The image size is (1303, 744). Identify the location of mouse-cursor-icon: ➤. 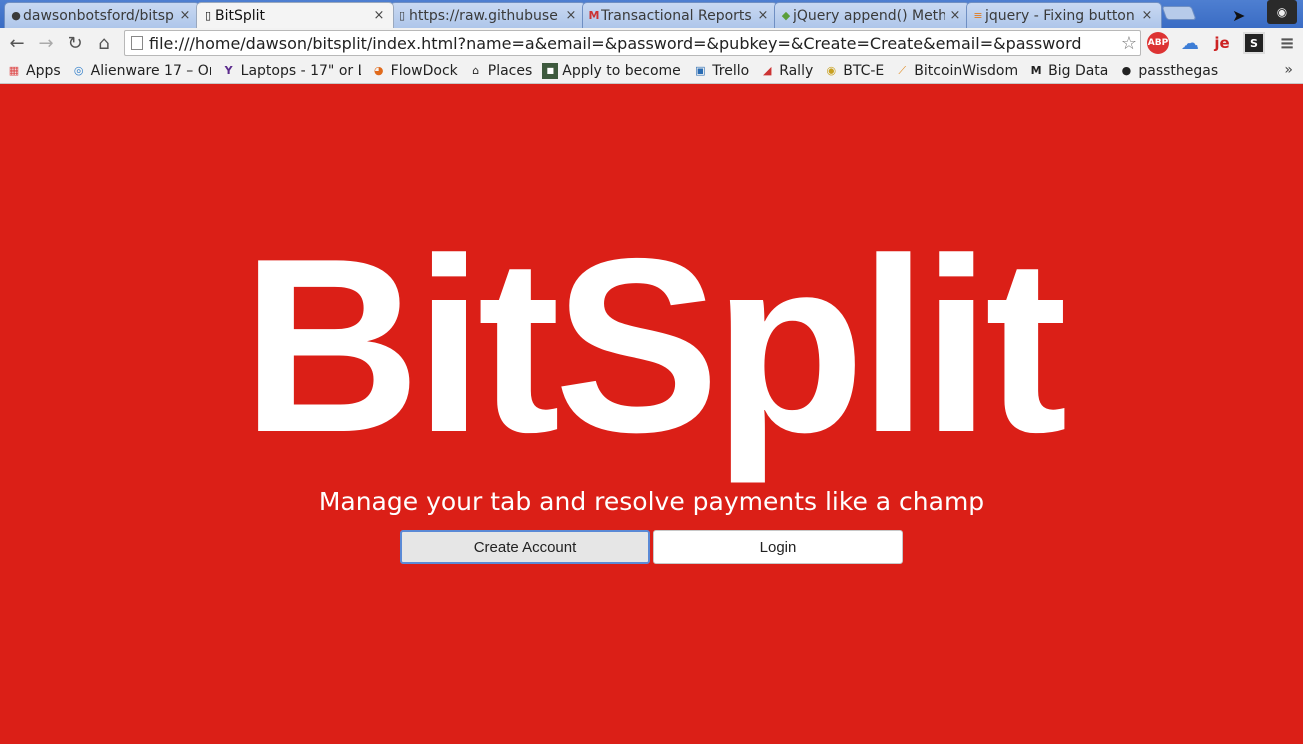
(1239, 15).